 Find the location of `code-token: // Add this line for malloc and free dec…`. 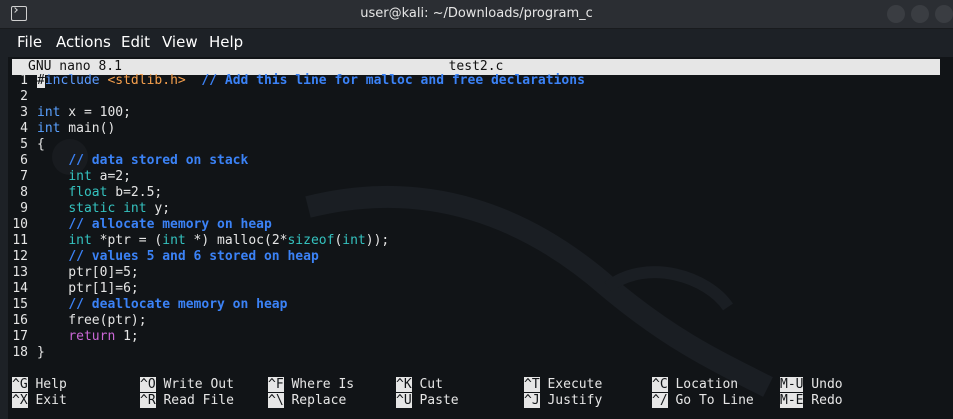

code-token: // Add this line for malloc and free dec… is located at coordinates (393, 80).